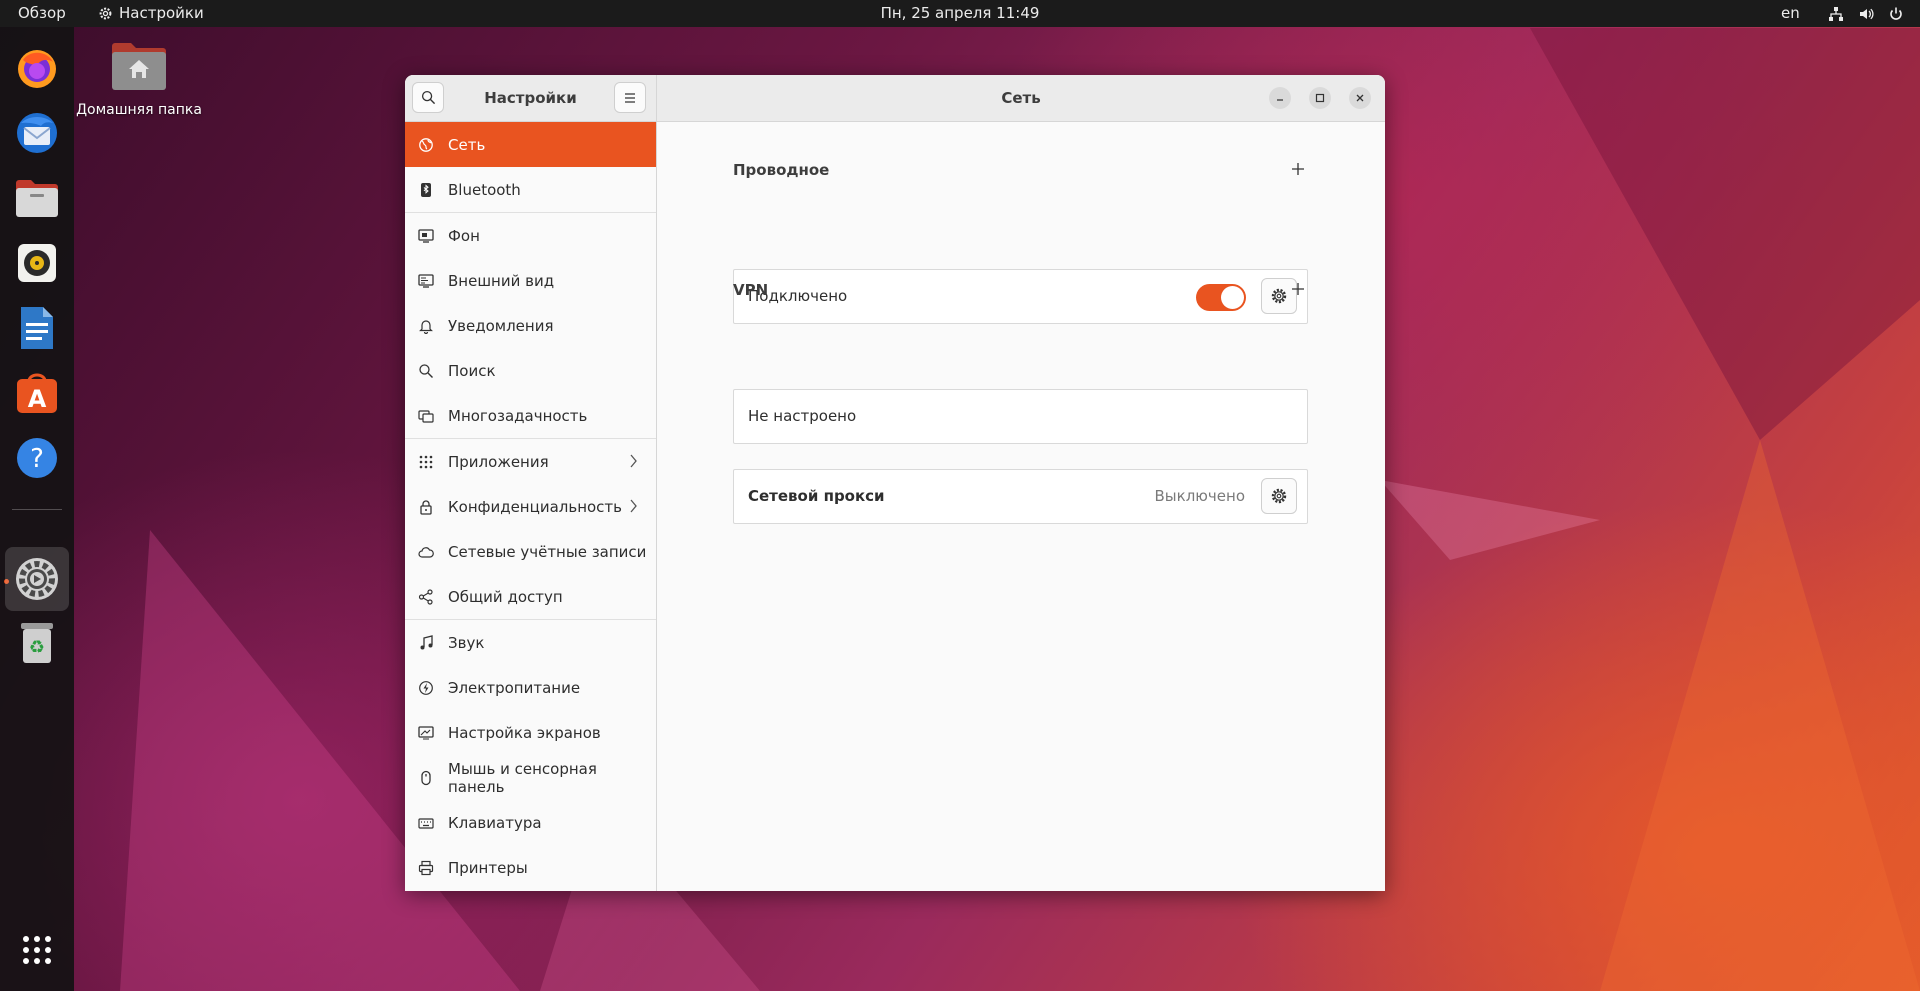  Describe the element at coordinates (530, 189) in the screenshot. I see `sidebar-item-bluetooth: Bluetooth` at that location.